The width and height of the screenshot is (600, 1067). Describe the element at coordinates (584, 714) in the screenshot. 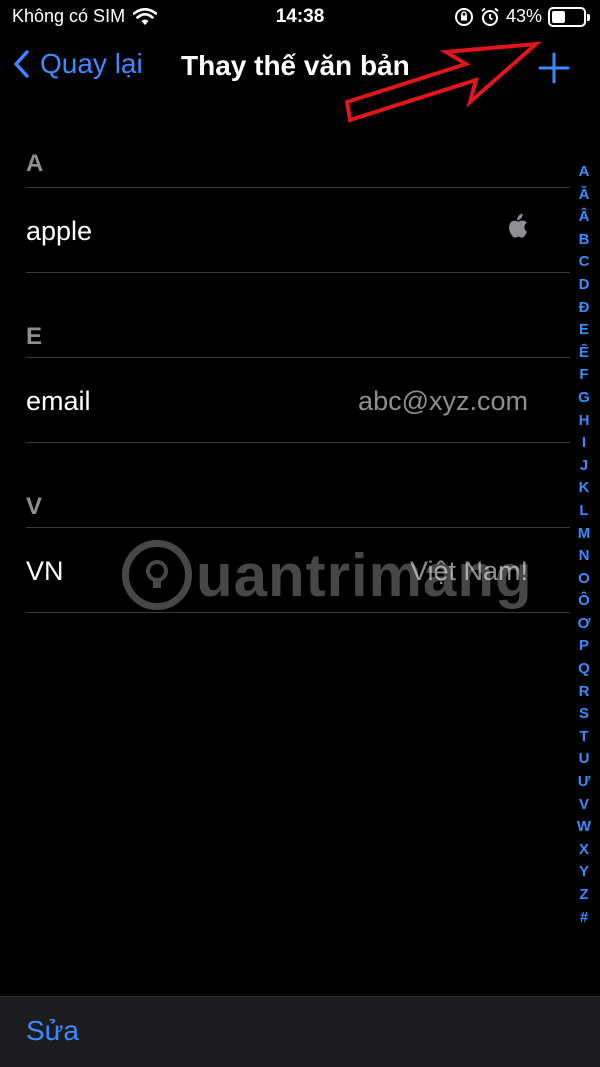

I see `index-letter: S` at that location.